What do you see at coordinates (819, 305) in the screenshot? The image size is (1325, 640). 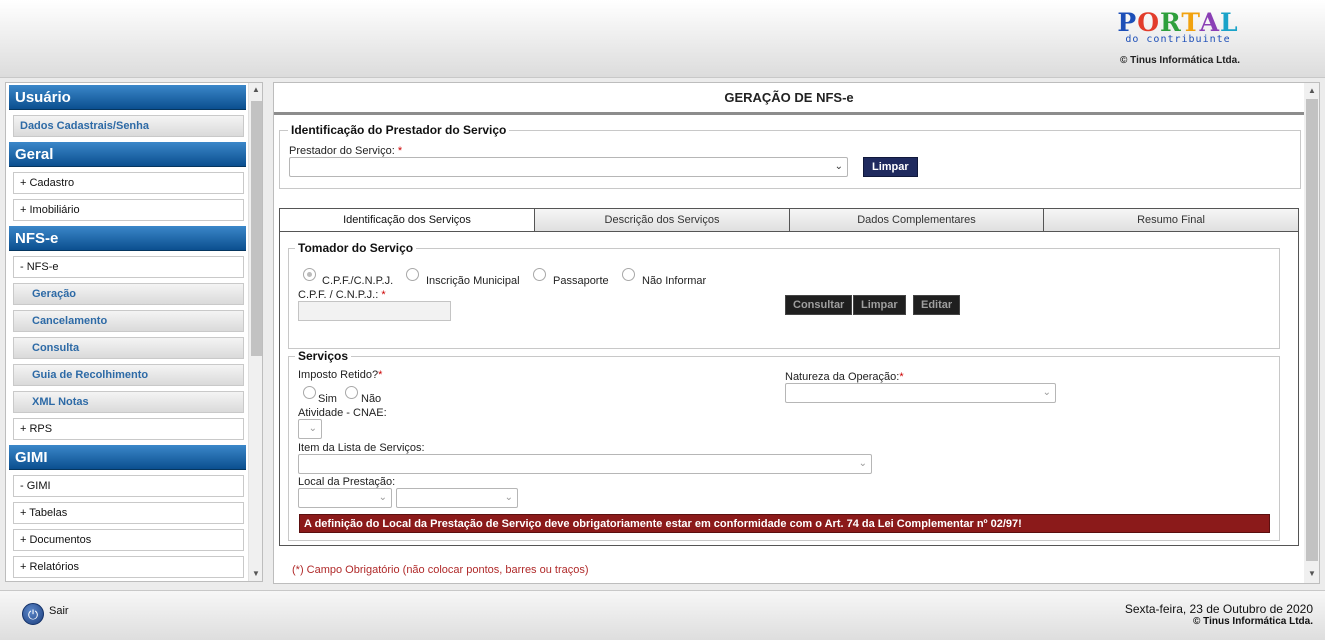 I see `consultar-button: Consultar` at bounding box center [819, 305].